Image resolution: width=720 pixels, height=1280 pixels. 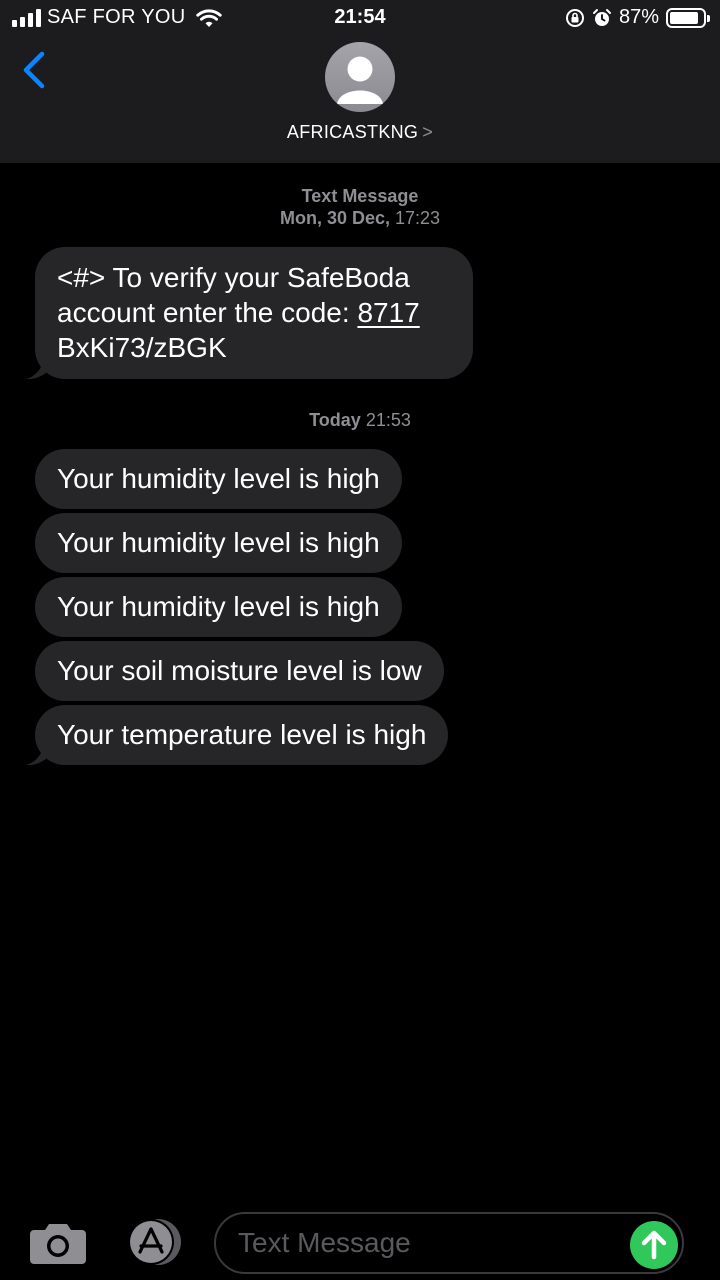 I want to click on timestamp-date: Mon, 30 Dec,, so click(x=334, y=218).